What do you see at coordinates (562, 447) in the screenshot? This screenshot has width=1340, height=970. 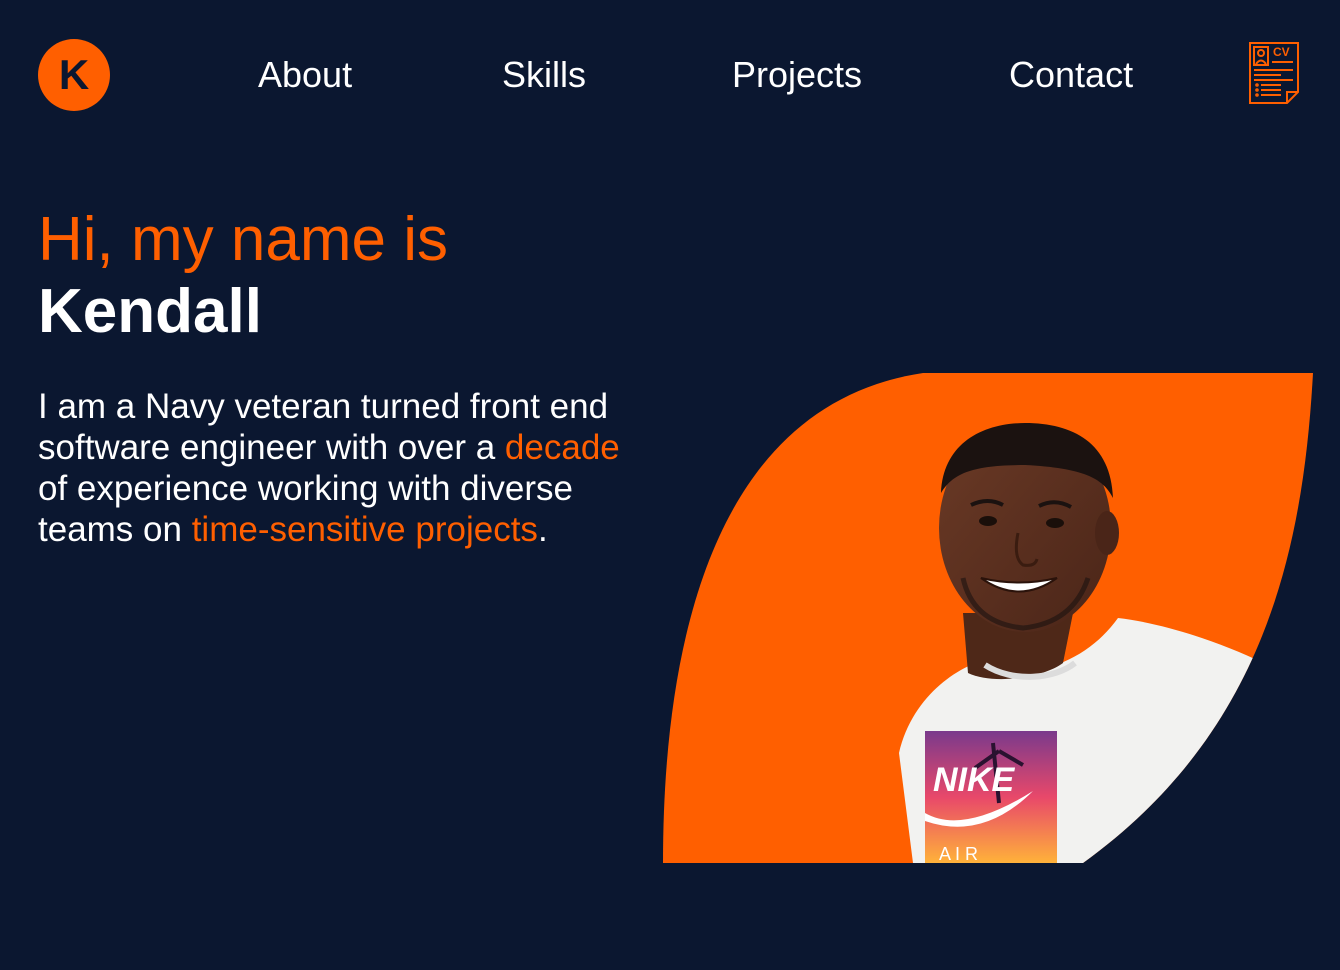 I see `bio-highlight-decade: decade` at bounding box center [562, 447].